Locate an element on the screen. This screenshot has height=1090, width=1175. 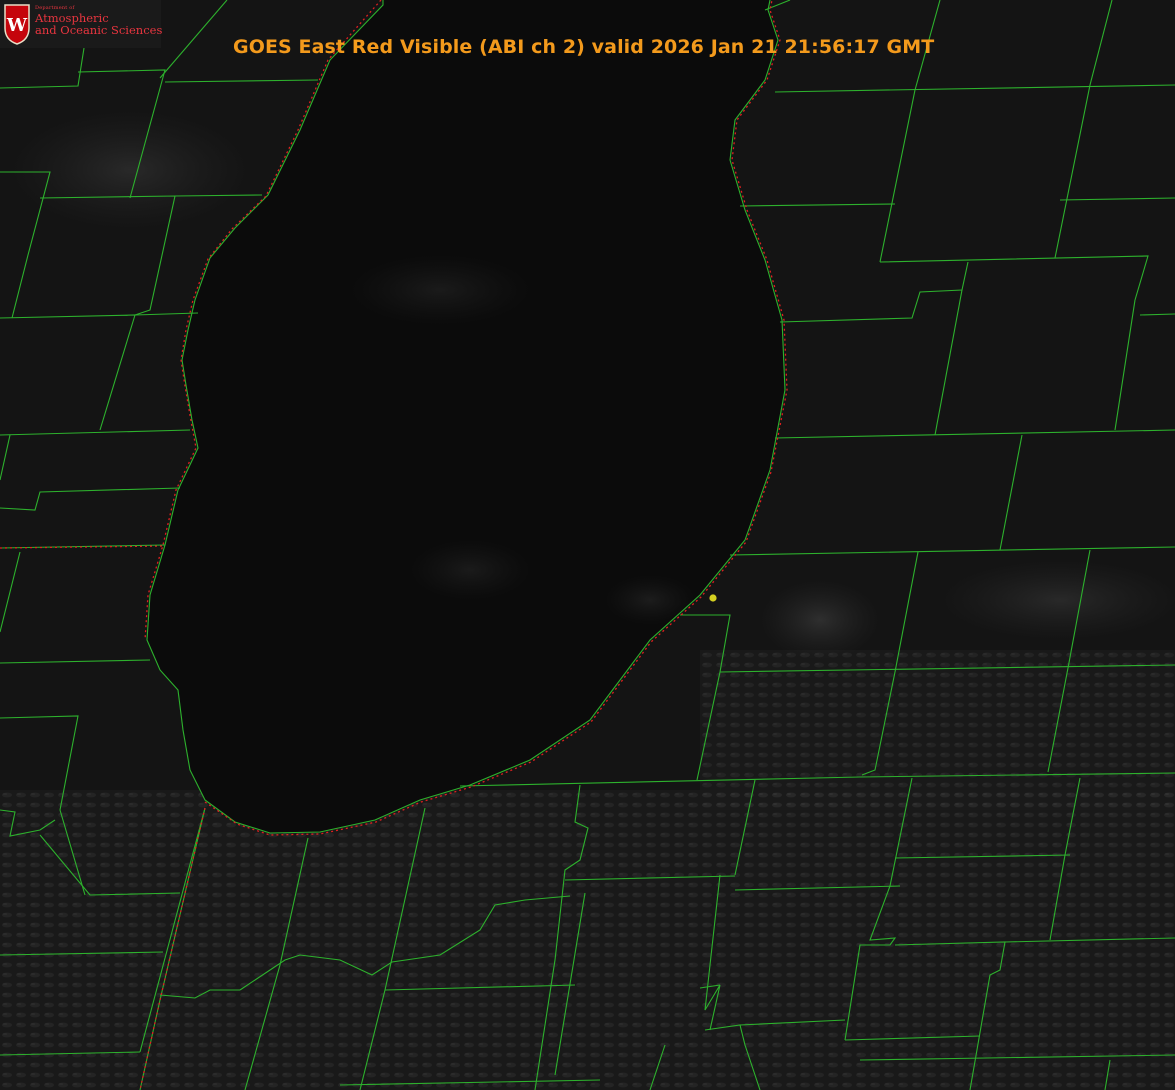
cloud-patch-nw is located at coordinates (130, 170).